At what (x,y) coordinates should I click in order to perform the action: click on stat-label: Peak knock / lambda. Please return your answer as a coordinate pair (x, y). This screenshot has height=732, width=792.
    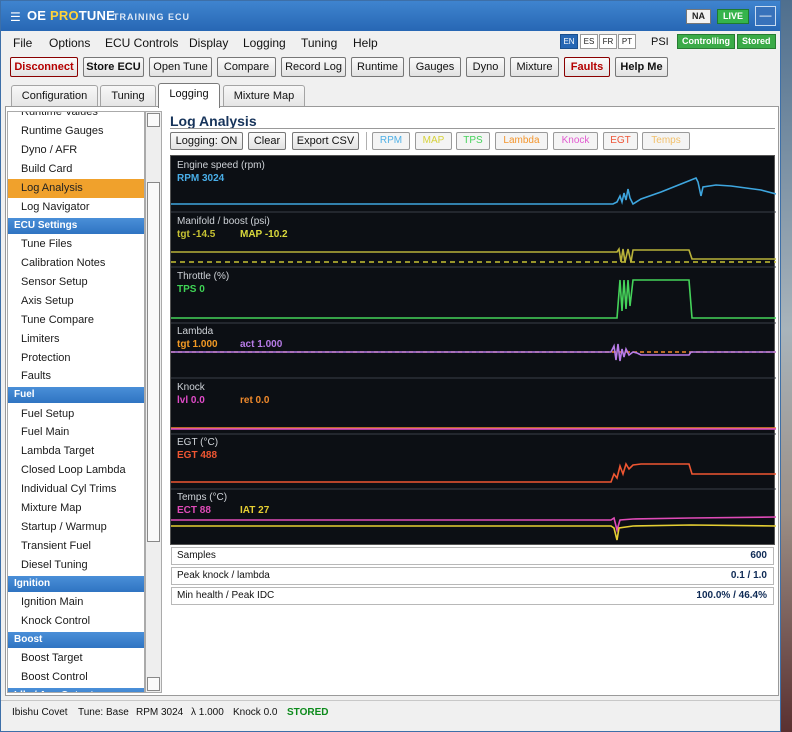
    Looking at the image, I should click on (223, 575).